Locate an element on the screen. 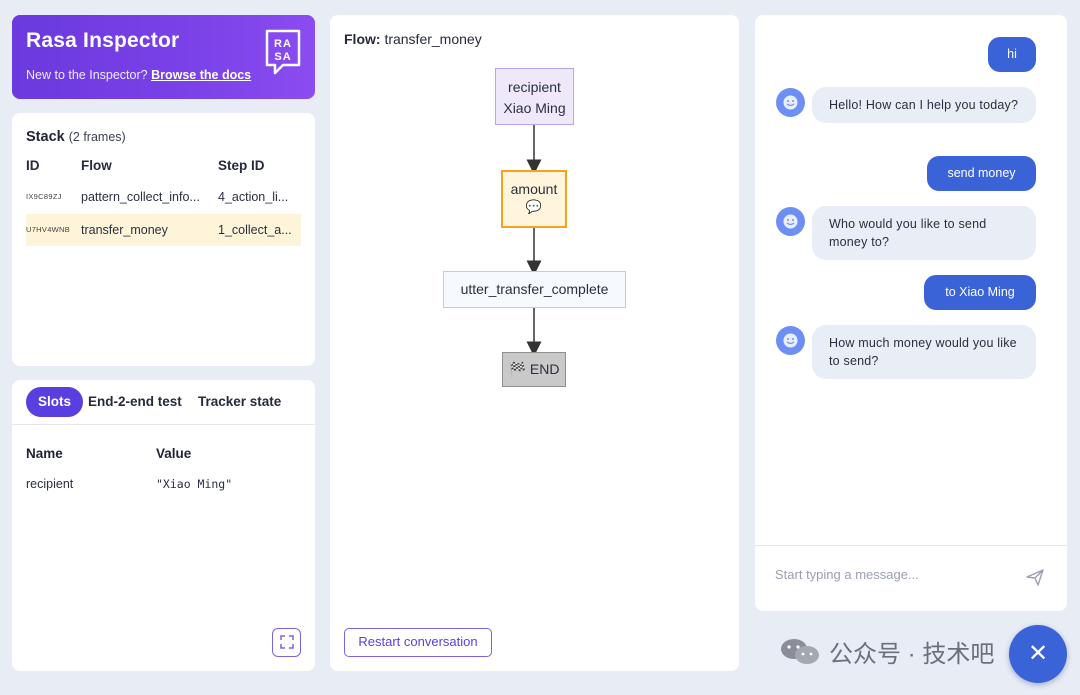 The width and height of the screenshot is (1080, 695). slot-col-name: Name is located at coordinates (44, 453).